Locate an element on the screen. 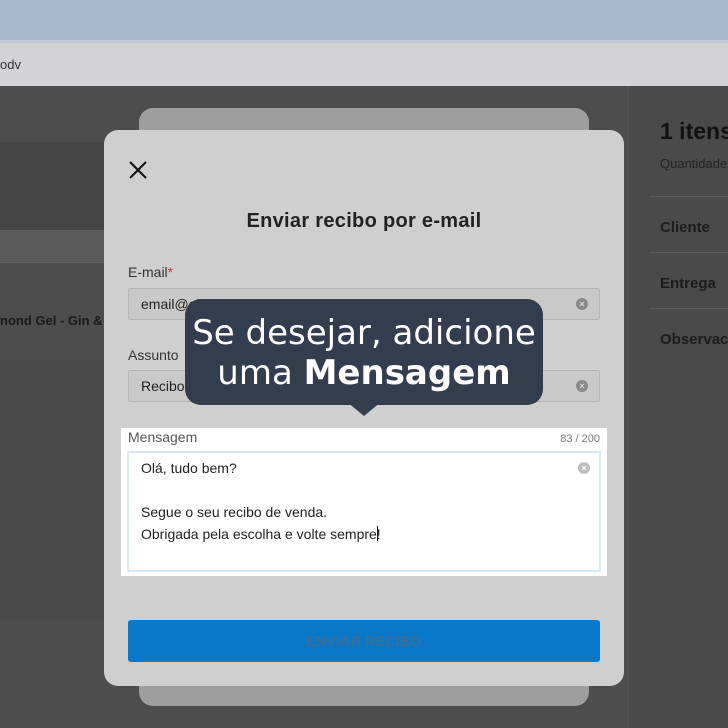 This screenshot has height=728, width=728. address-text: odv is located at coordinates (10, 64).